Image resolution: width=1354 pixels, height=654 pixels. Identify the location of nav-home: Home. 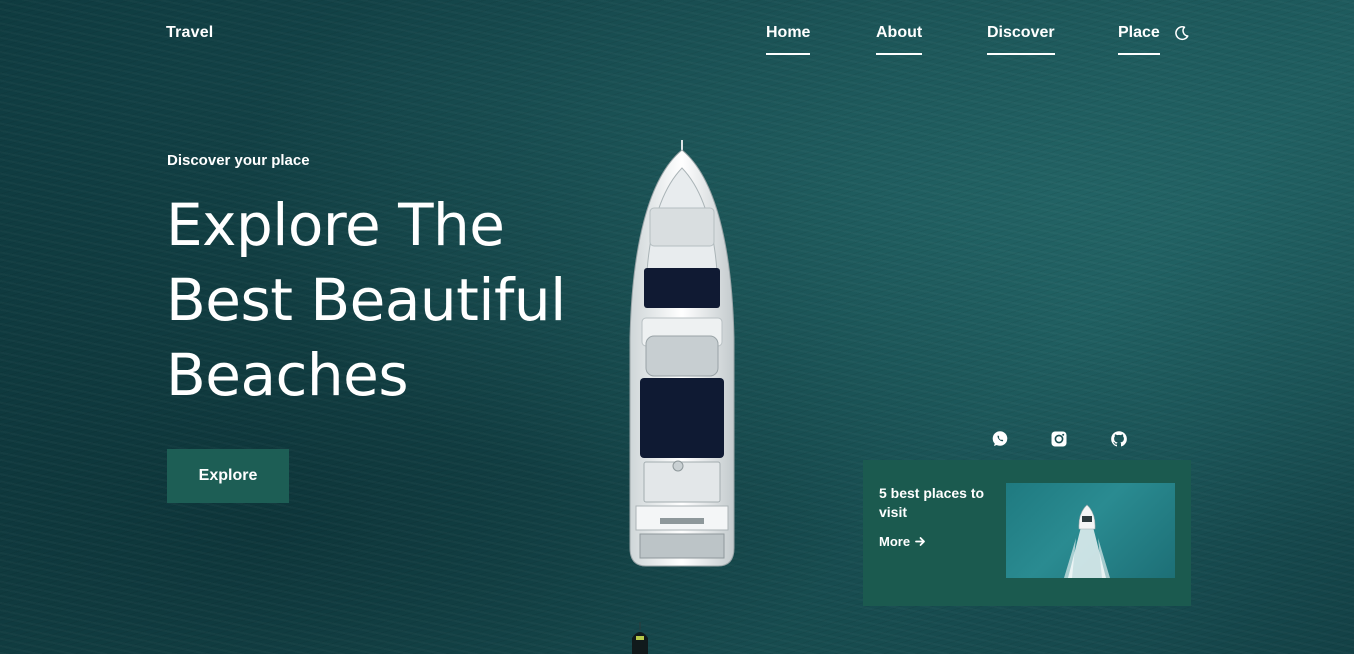
(788, 39).